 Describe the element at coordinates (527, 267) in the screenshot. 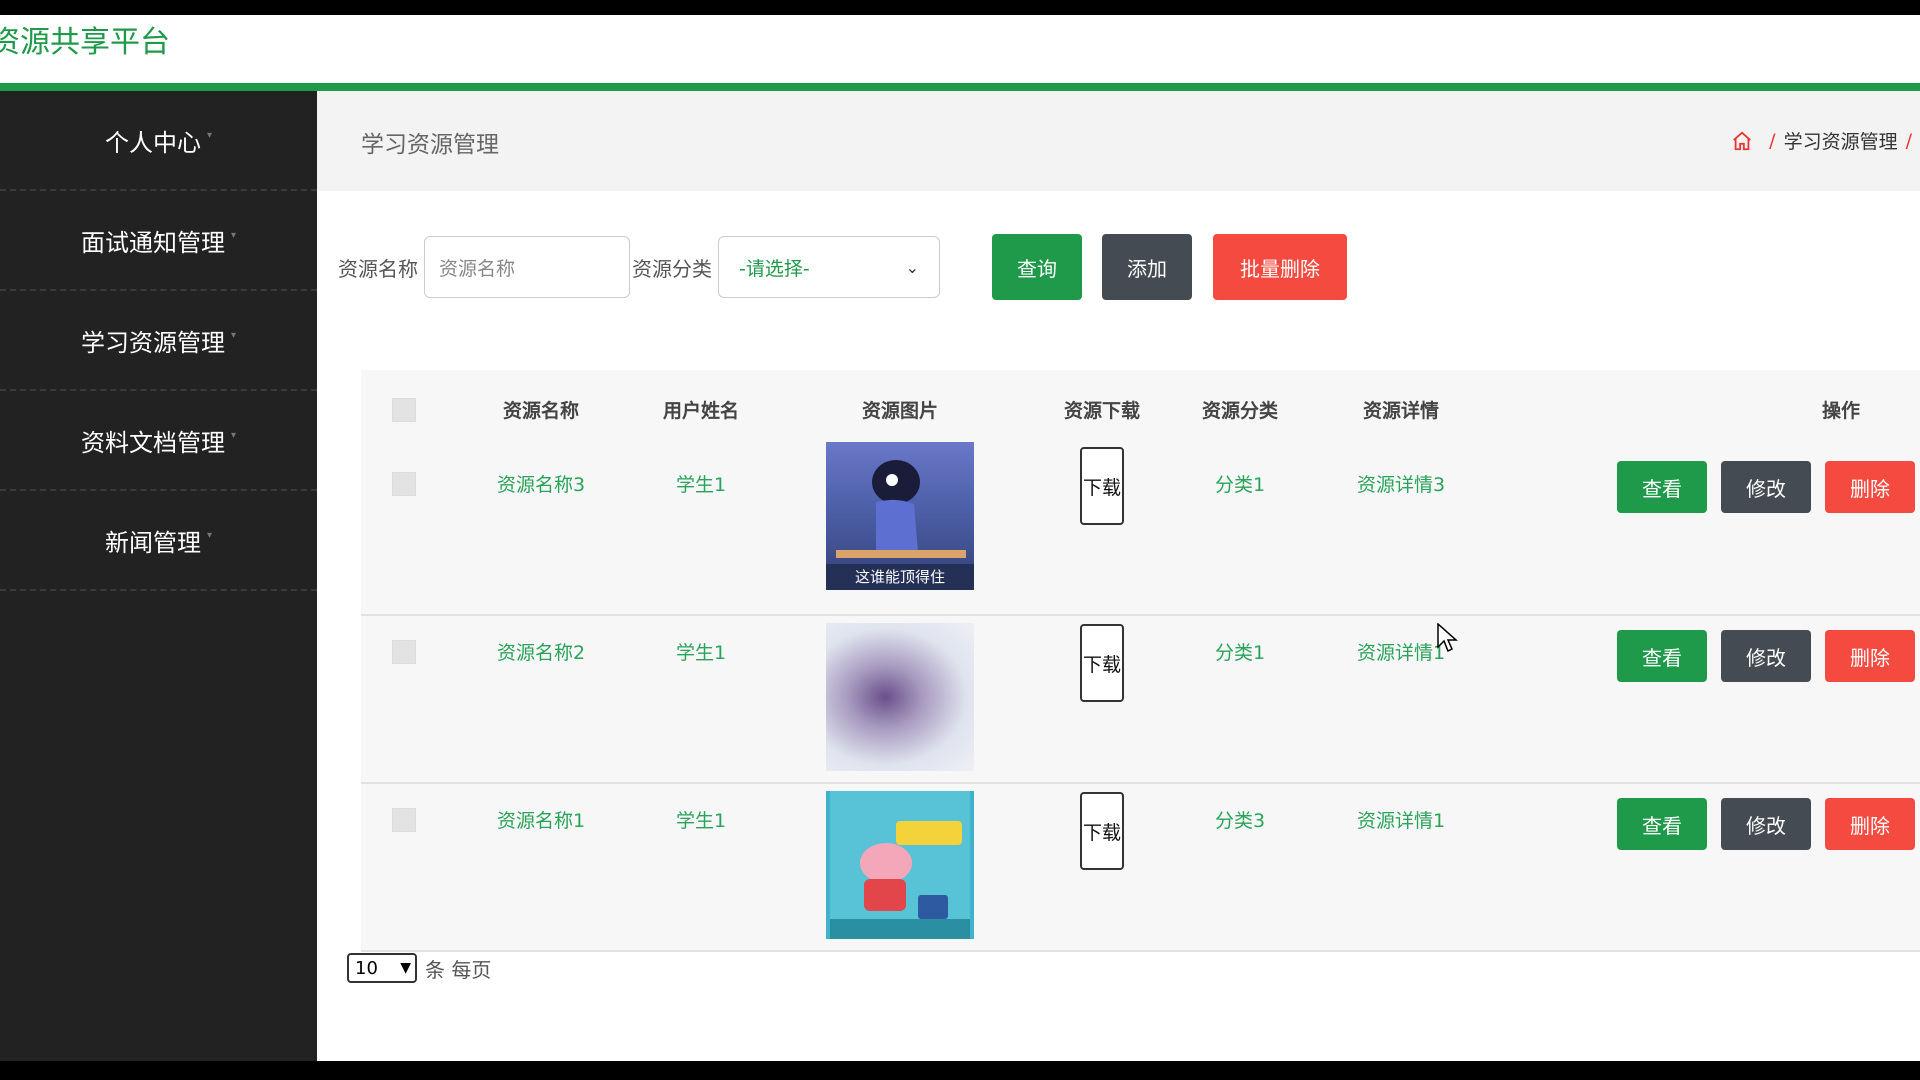

I see `resource-name-input: 资源名称` at that location.